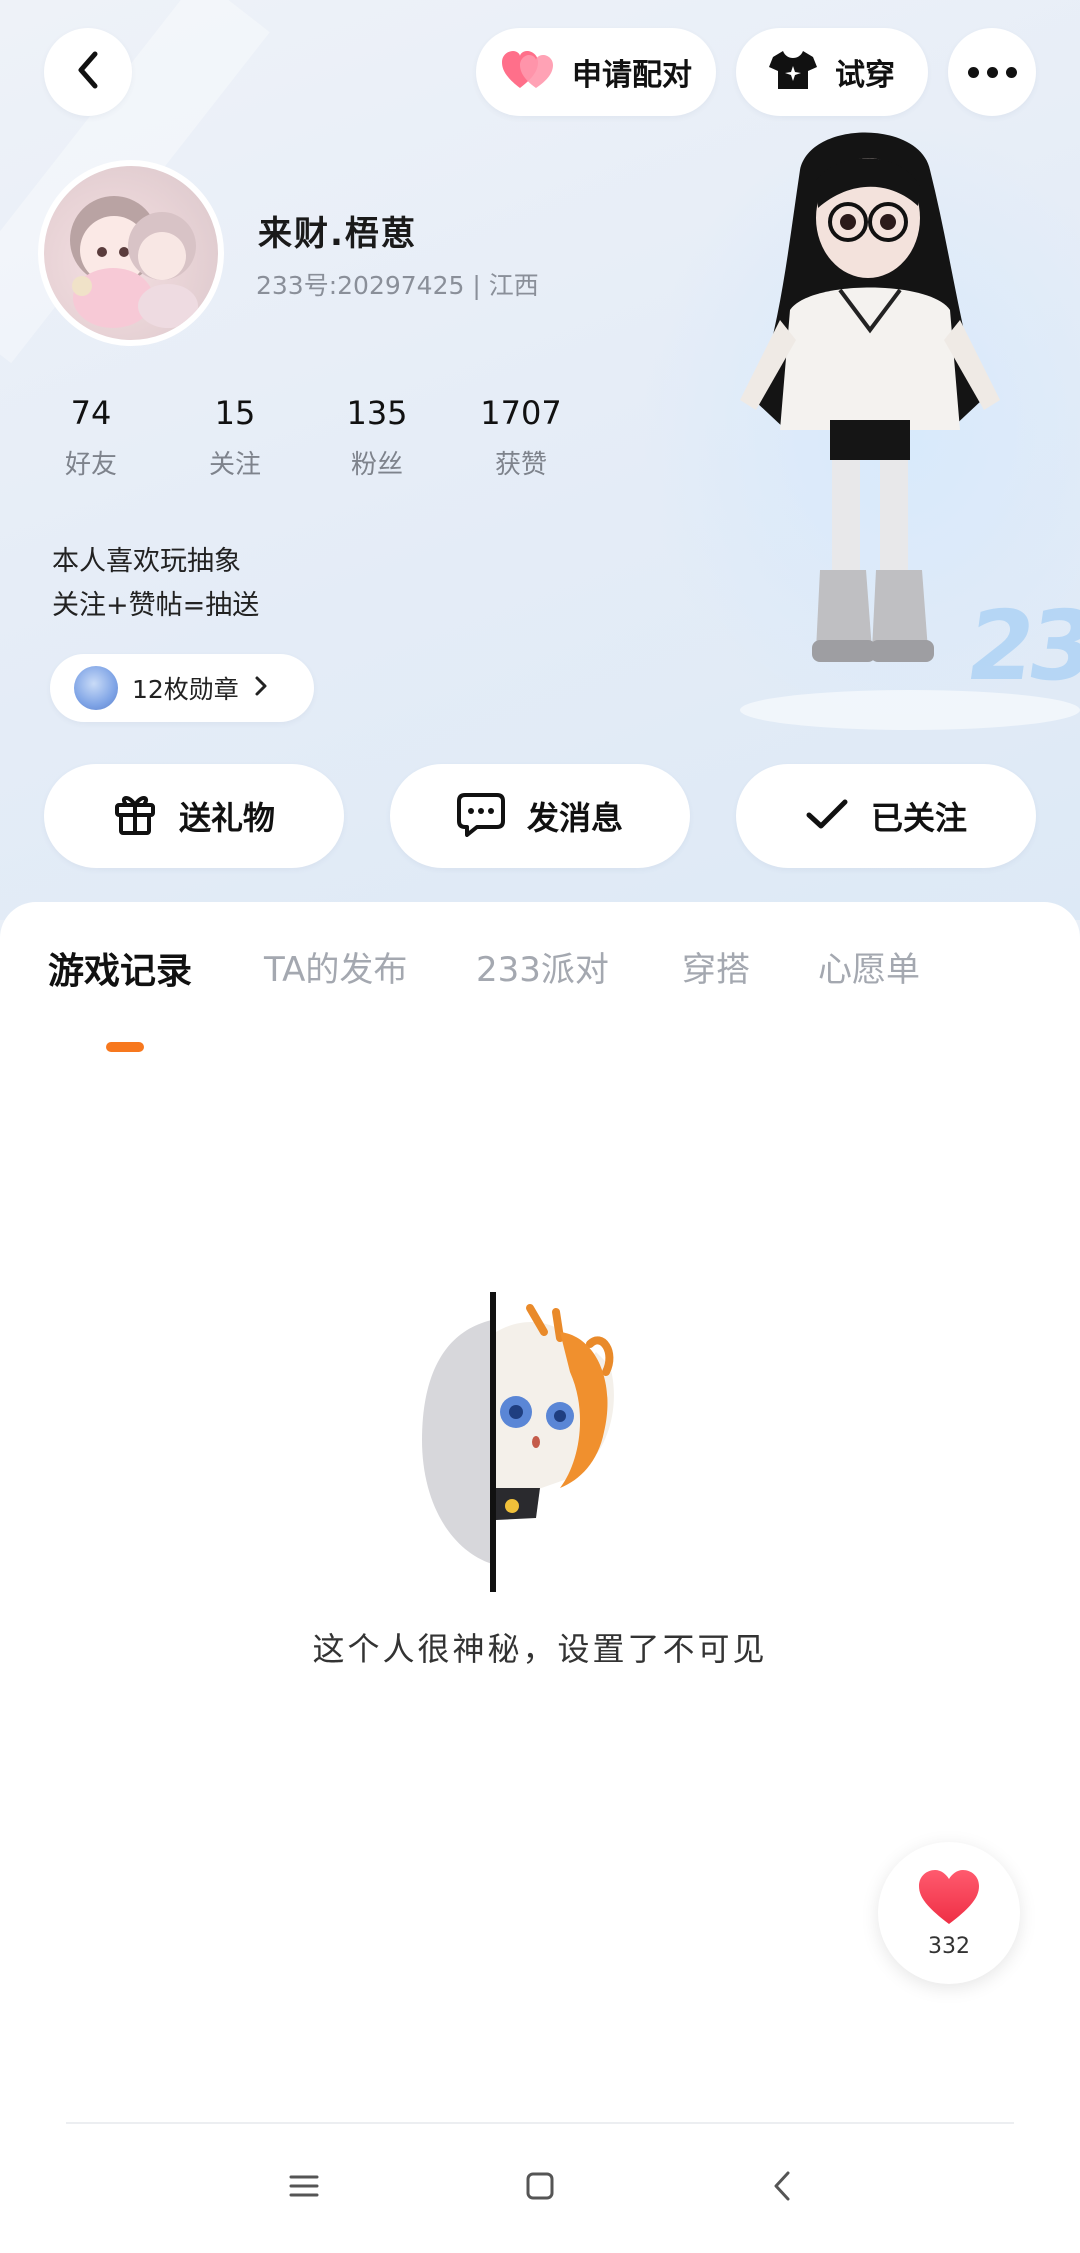  I want to click on stat-following: 15 关注, so click(235, 437).